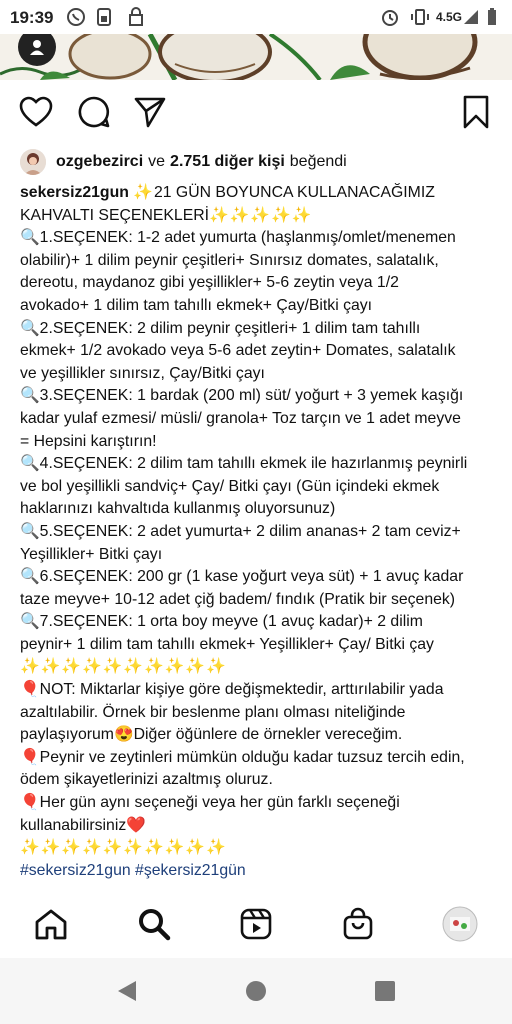  What do you see at coordinates (94, 112) in the screenshot?
I see `comment-icon` at bounding box center [94, 112].